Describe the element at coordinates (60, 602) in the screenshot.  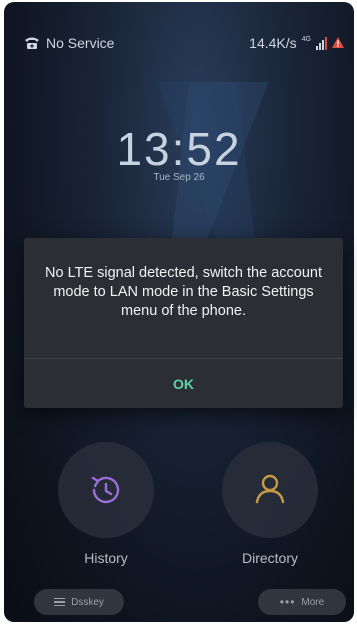
I see `list-icon` at that location.